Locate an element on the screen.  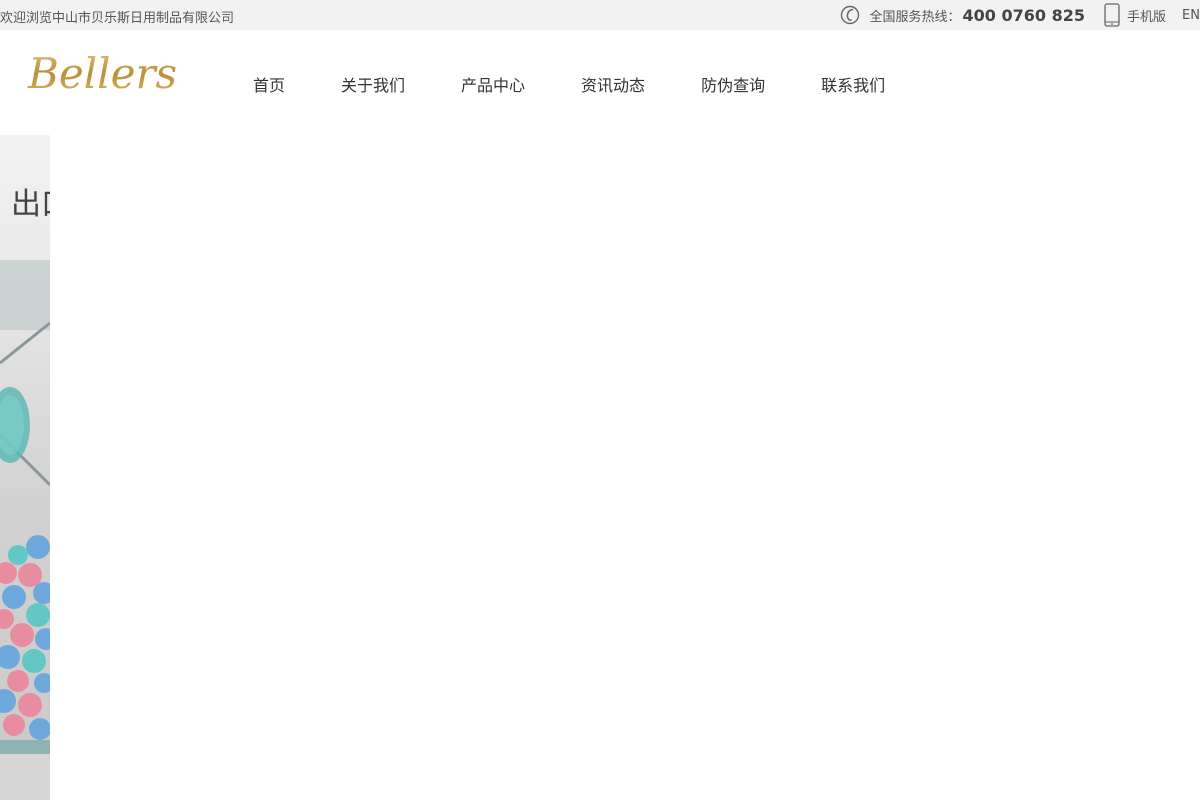
nav-about-us: 关于我们 is located at coordinates (373, 84).